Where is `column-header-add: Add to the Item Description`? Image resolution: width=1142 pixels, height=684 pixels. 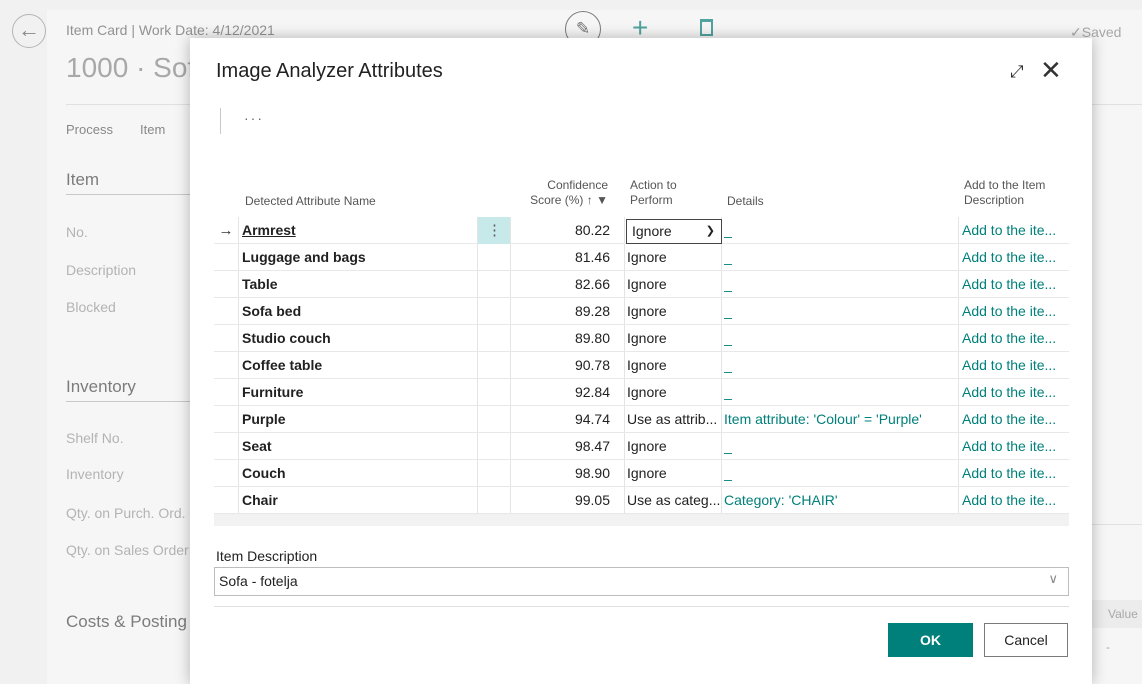 column-header-add: Add to the Item Description is located at coordinates (1004, 196).